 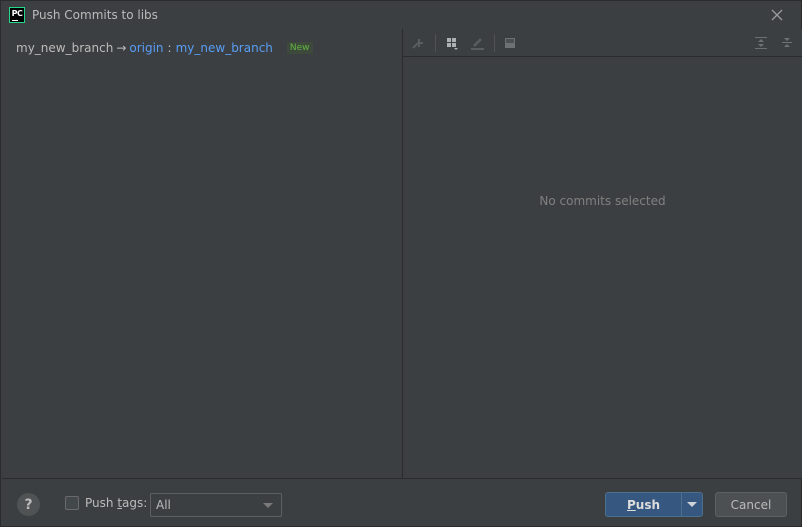 I want to click on diff-button, so click(x=510, y=43).